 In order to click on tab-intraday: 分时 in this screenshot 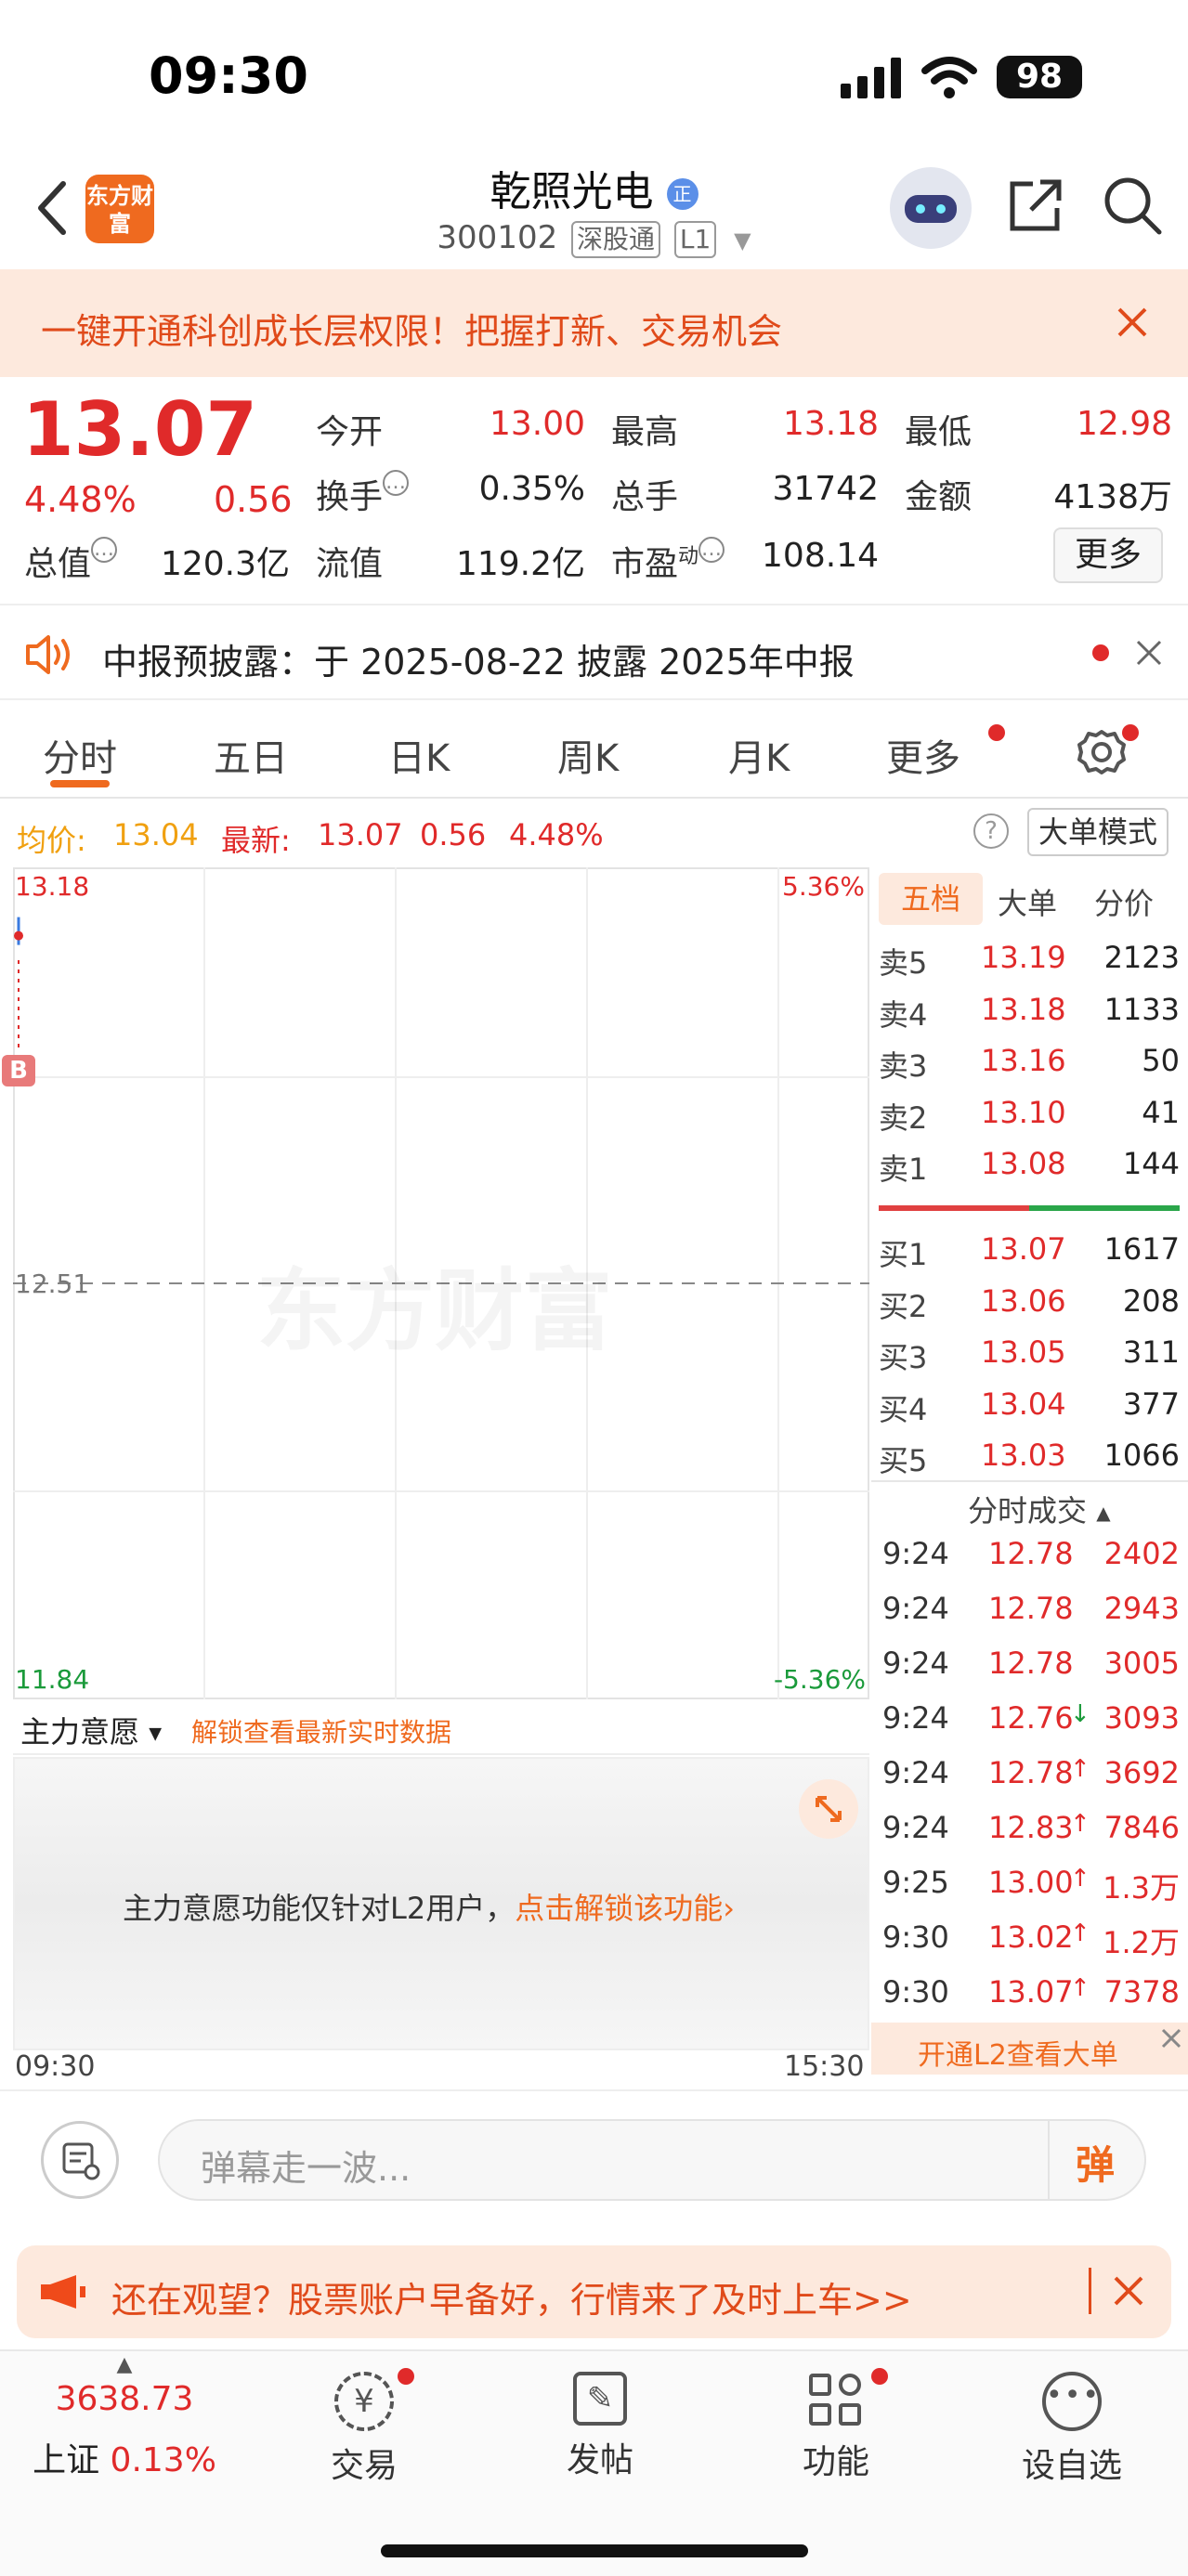, I will do `click(80, 755)`.